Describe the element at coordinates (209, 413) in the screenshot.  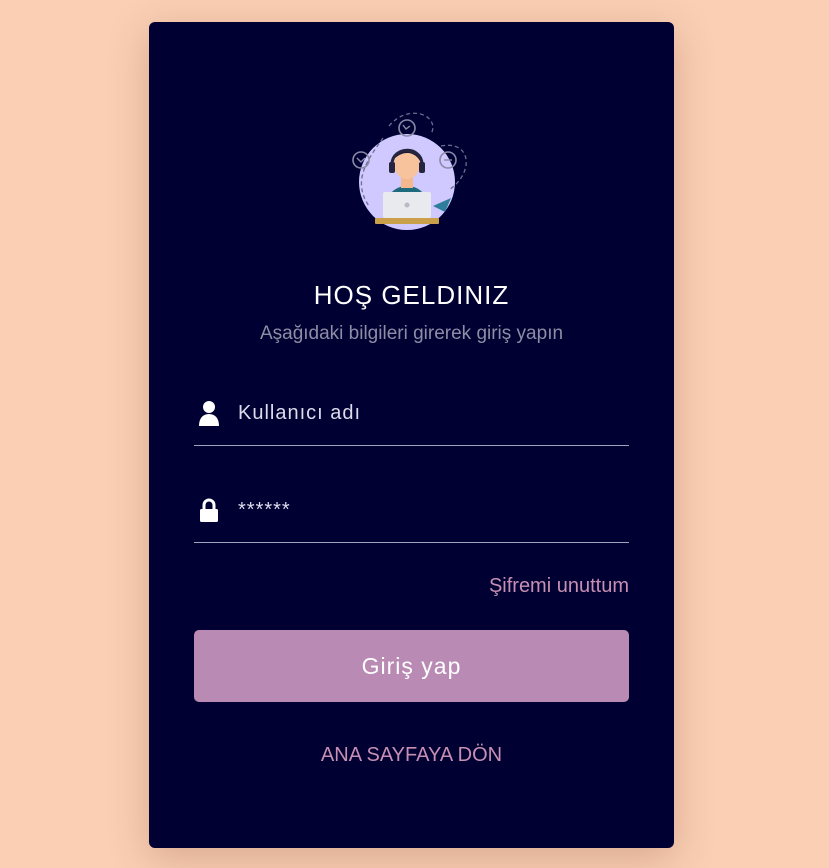
I see `user-icon` at that location.